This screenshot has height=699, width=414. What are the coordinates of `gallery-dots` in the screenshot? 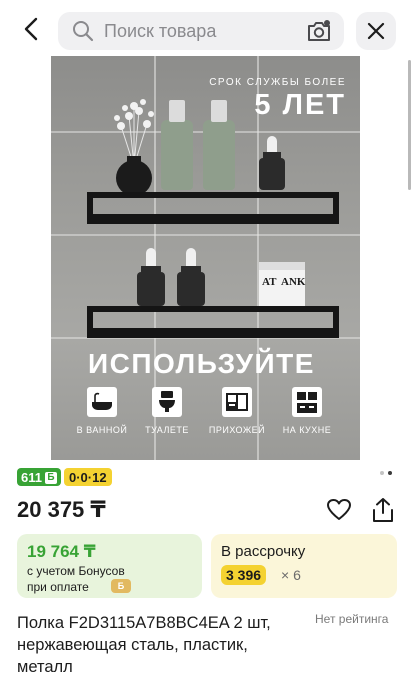 It's located at (386, 473).